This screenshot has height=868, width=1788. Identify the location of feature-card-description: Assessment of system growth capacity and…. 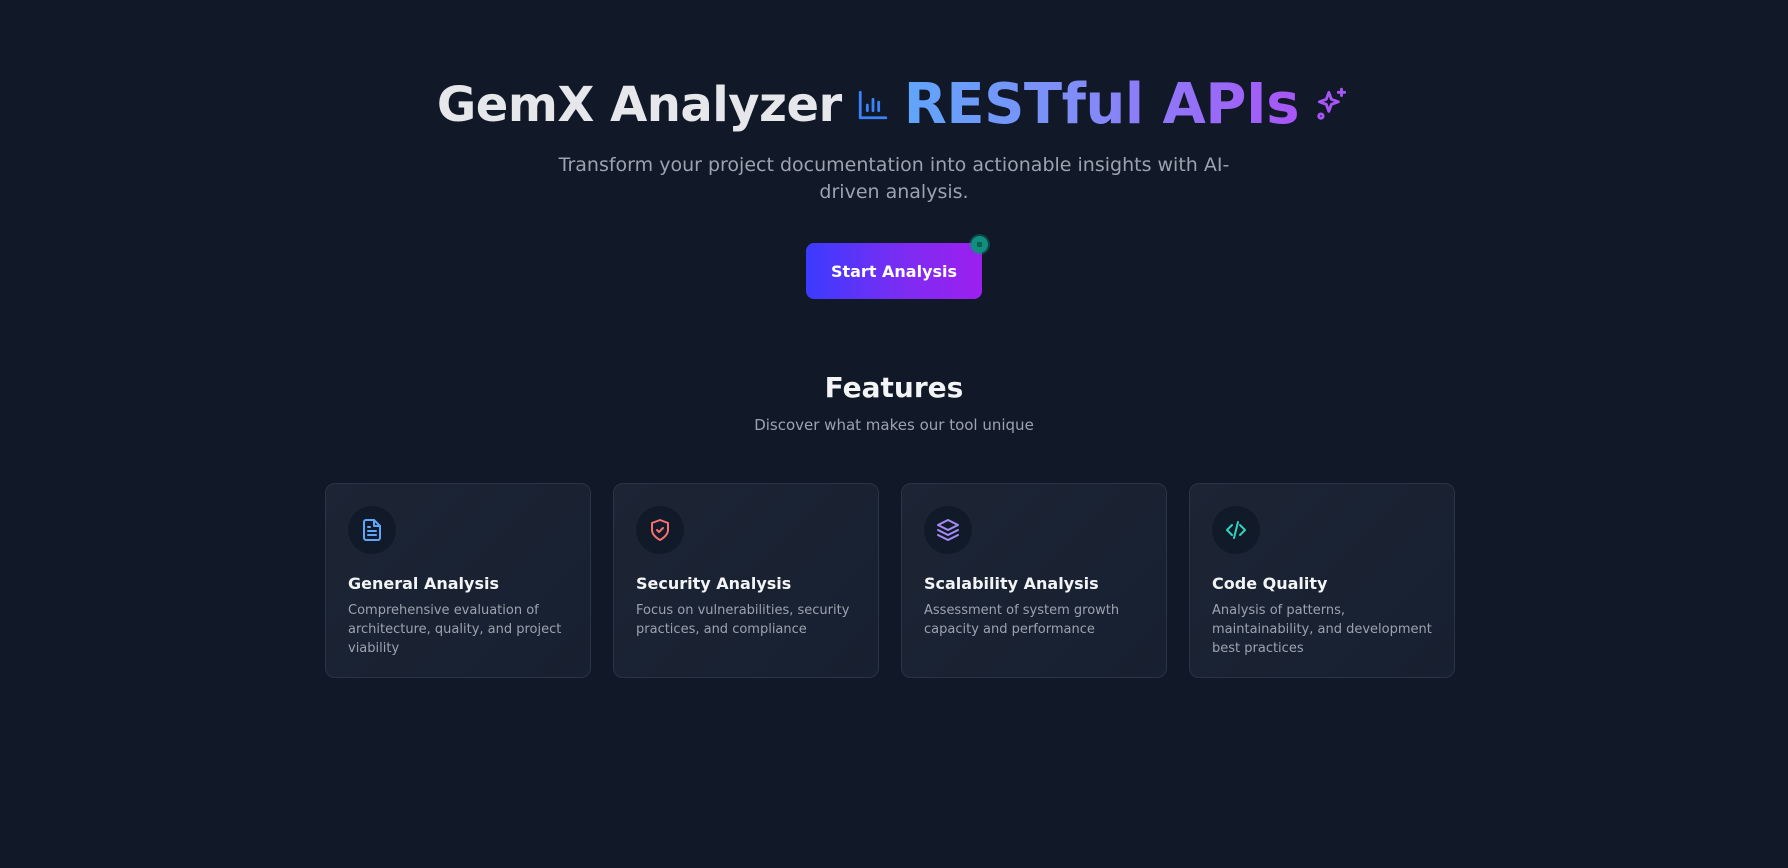
(1022, 620).